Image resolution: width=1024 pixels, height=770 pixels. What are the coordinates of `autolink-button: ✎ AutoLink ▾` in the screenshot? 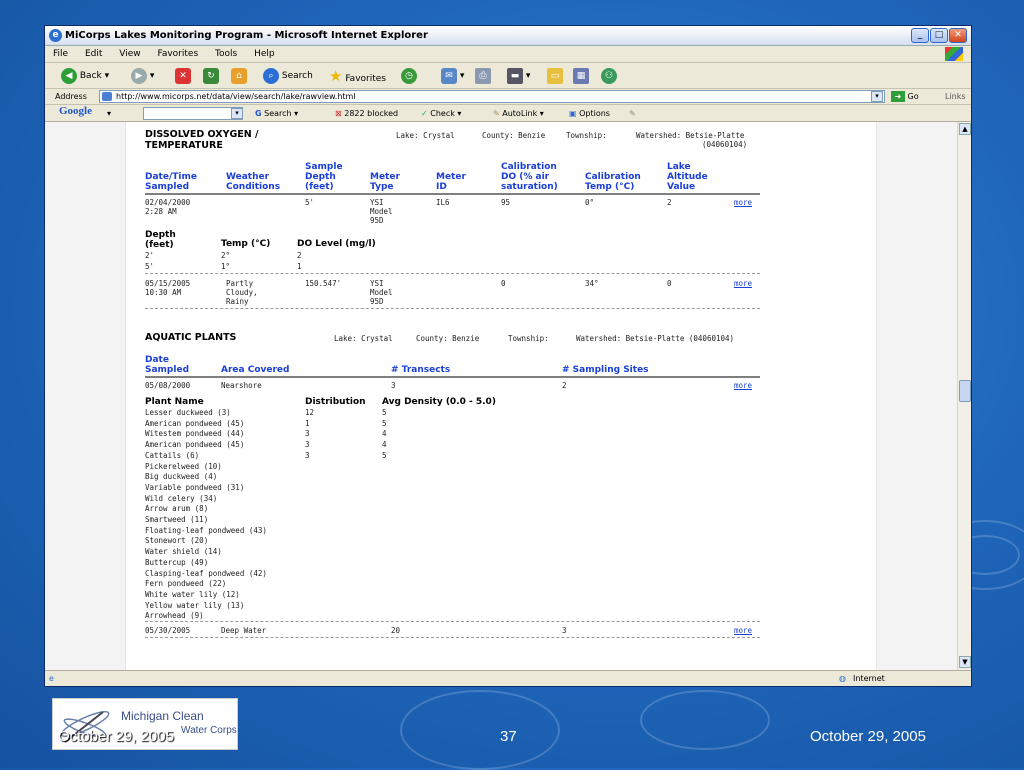 It's located at (518, 113).